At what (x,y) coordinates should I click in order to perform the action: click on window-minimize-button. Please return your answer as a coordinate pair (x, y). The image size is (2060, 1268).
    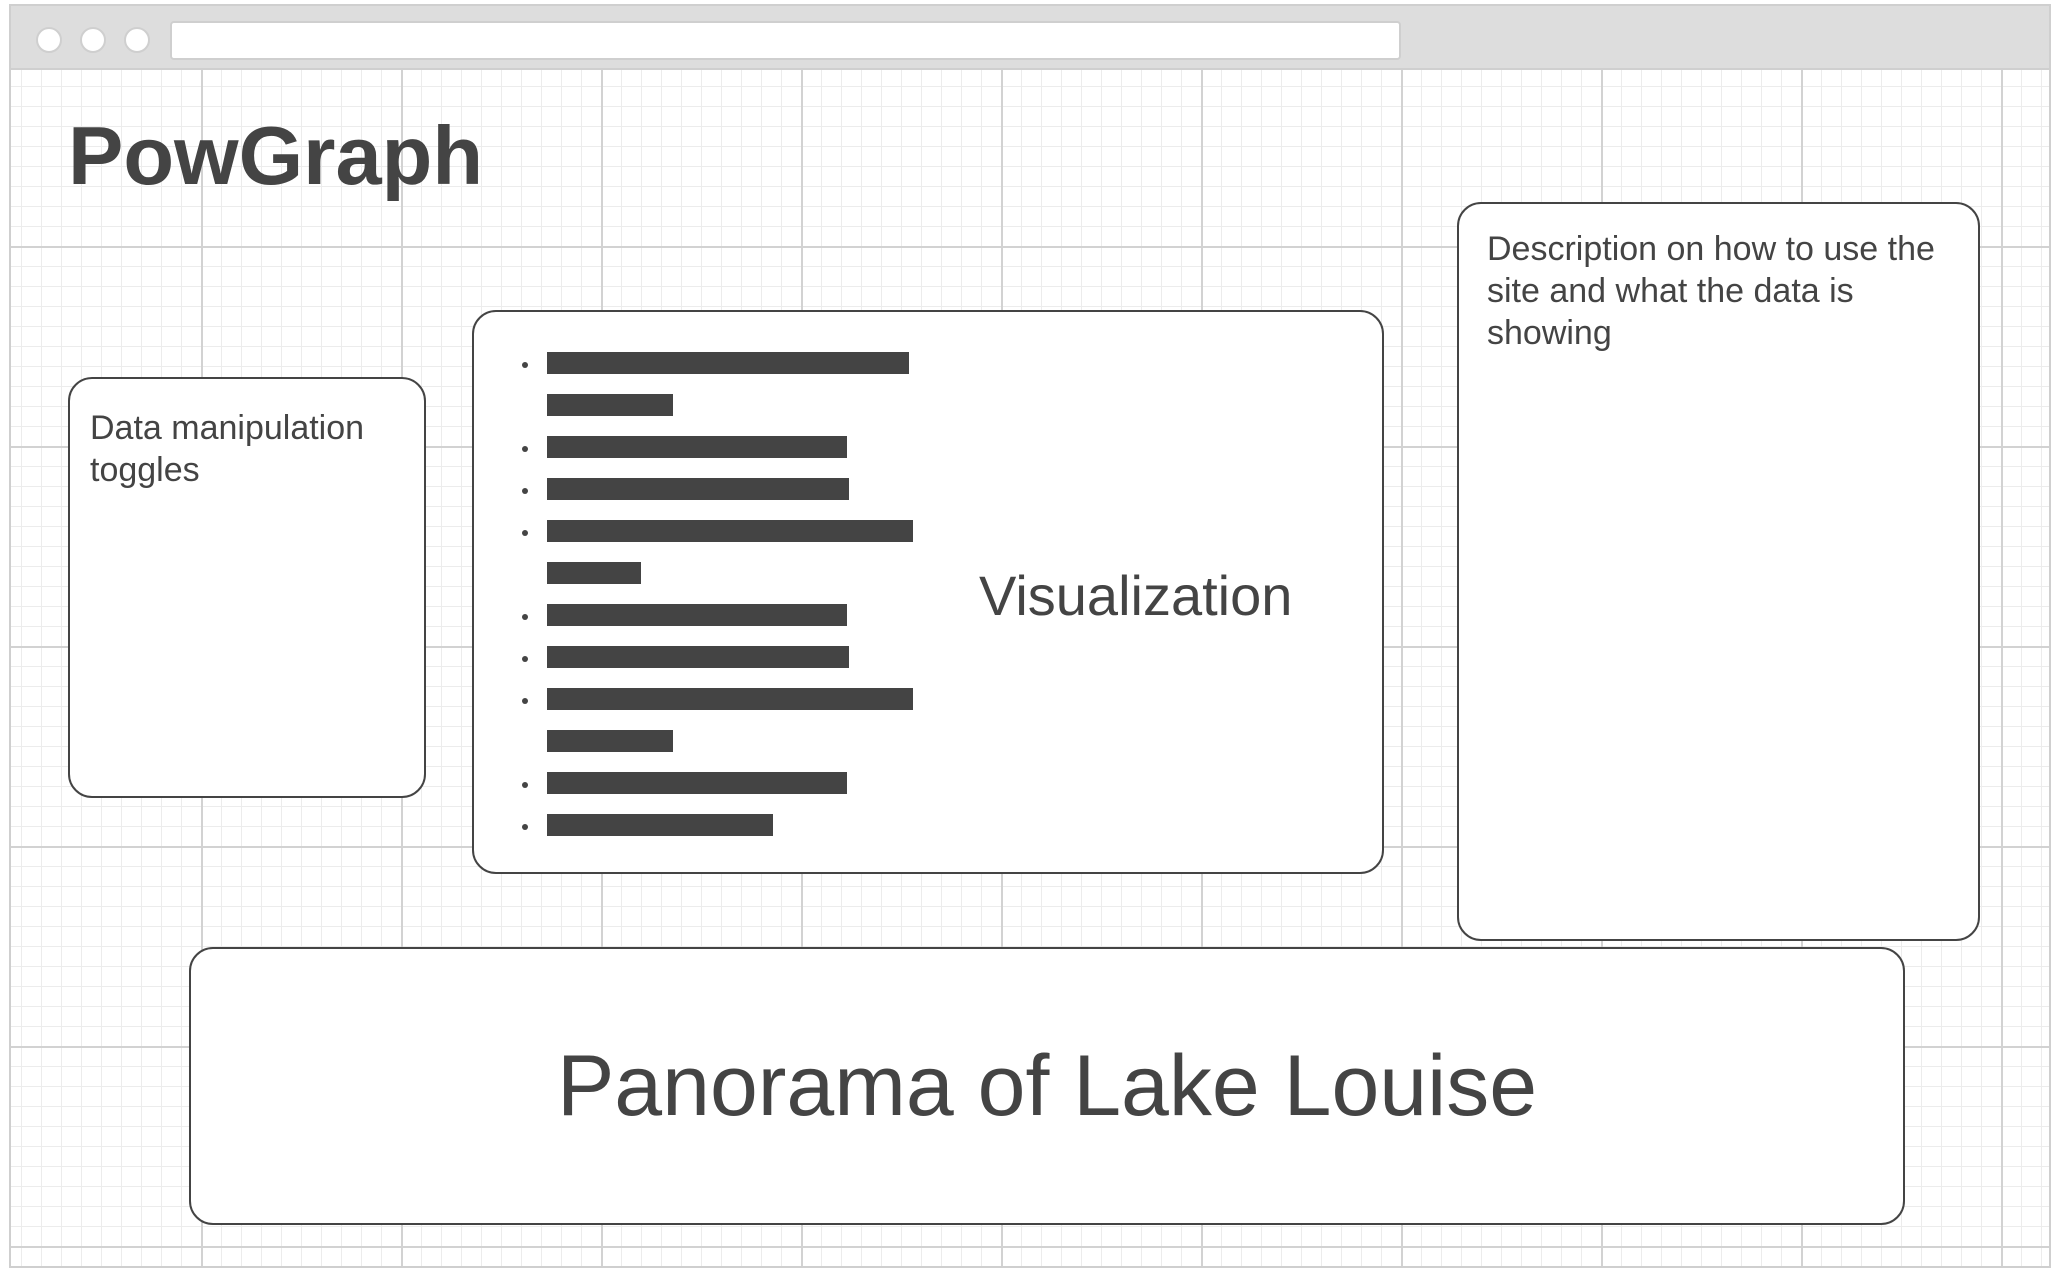
    Looking at the image, I should click on (93, 40).